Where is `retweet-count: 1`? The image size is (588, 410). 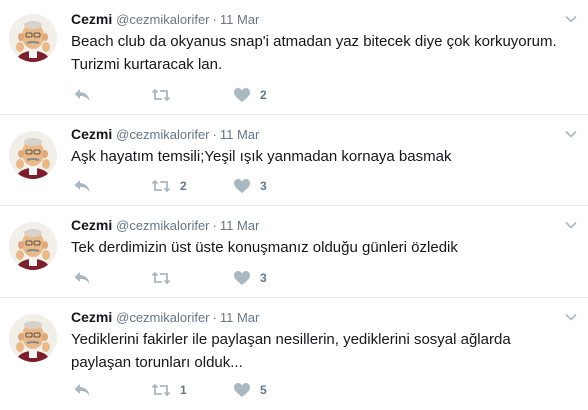
retweet-count: 1 is located at coordinates (183, 390).